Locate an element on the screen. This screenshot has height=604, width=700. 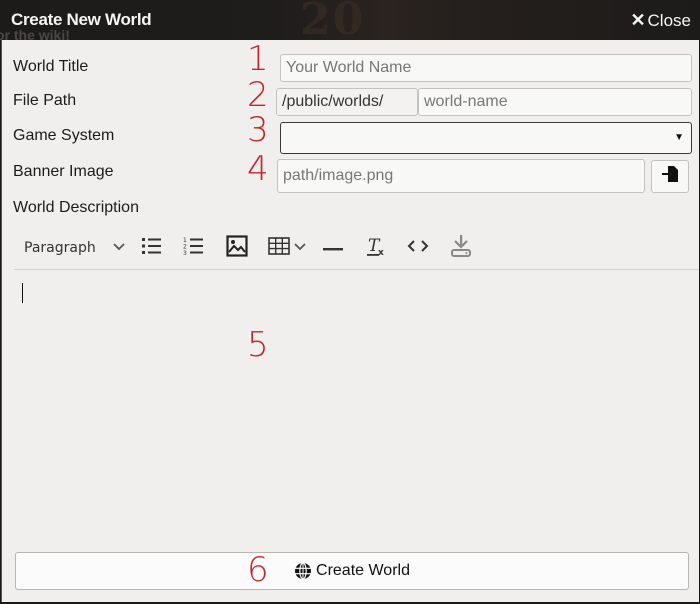
numbered-list-button: 1 2 3 is located at coordinates (194, 248).